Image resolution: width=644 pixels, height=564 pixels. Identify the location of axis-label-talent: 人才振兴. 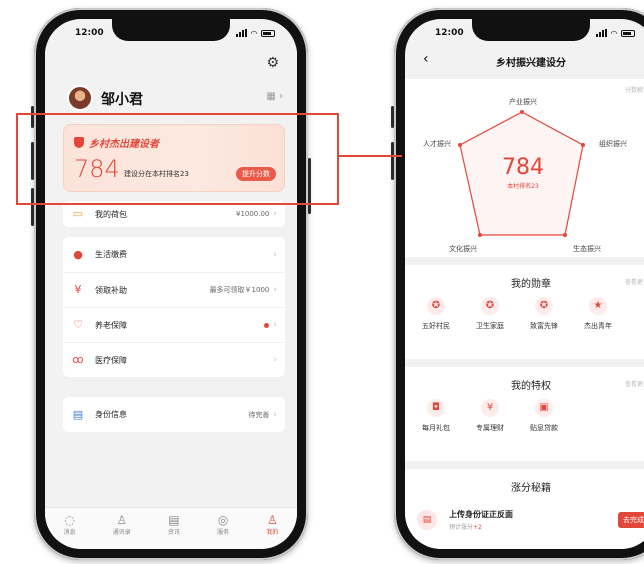
(437, 144).